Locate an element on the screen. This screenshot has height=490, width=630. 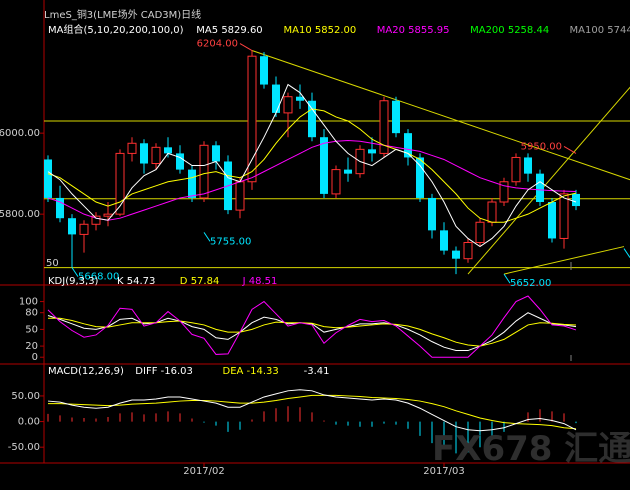
price-tick-label: 6000.00 is located at coordinates (20, 133).